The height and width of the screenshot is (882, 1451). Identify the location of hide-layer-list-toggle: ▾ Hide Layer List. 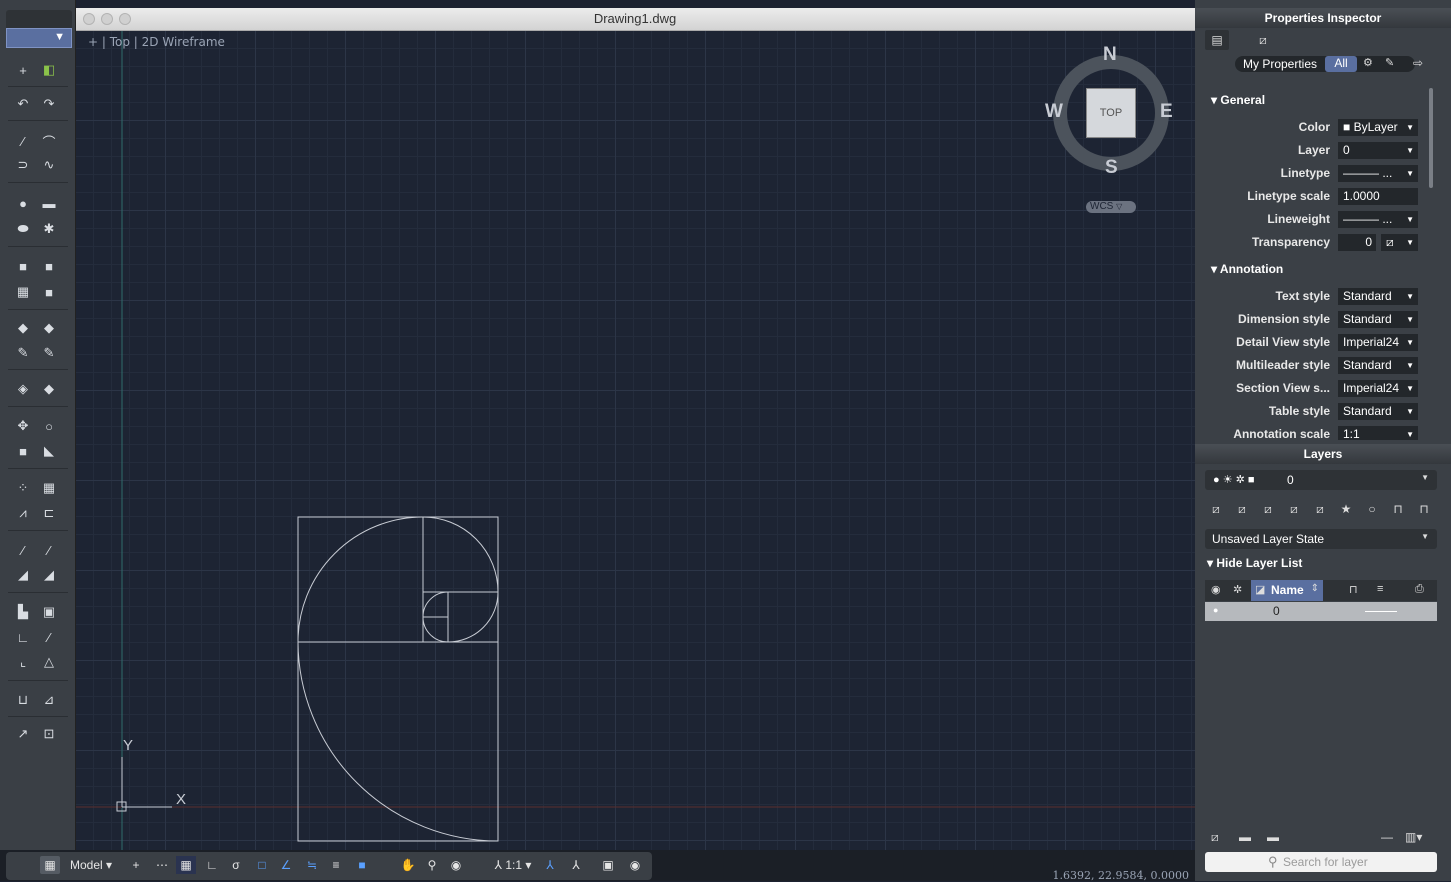
(1254, 563).